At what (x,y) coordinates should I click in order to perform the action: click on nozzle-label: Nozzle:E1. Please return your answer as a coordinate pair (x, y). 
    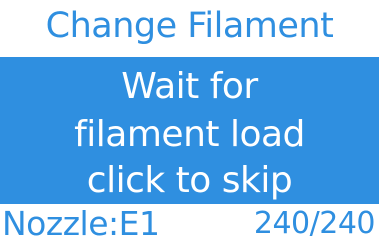
    Looking at the image, I should click on (81, 223).